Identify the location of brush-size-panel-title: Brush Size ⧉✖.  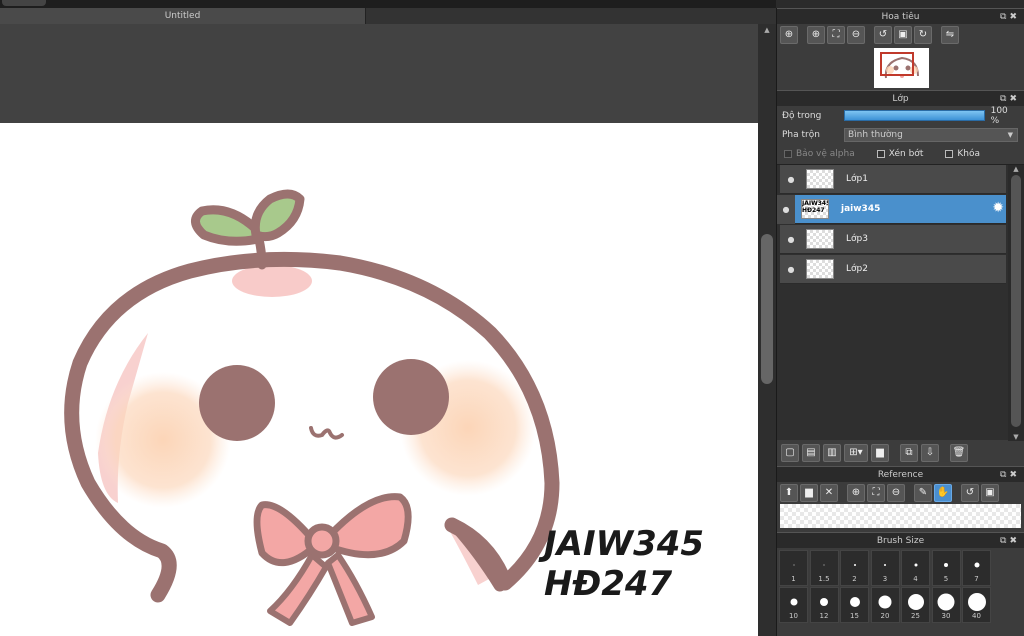
(900, 540).